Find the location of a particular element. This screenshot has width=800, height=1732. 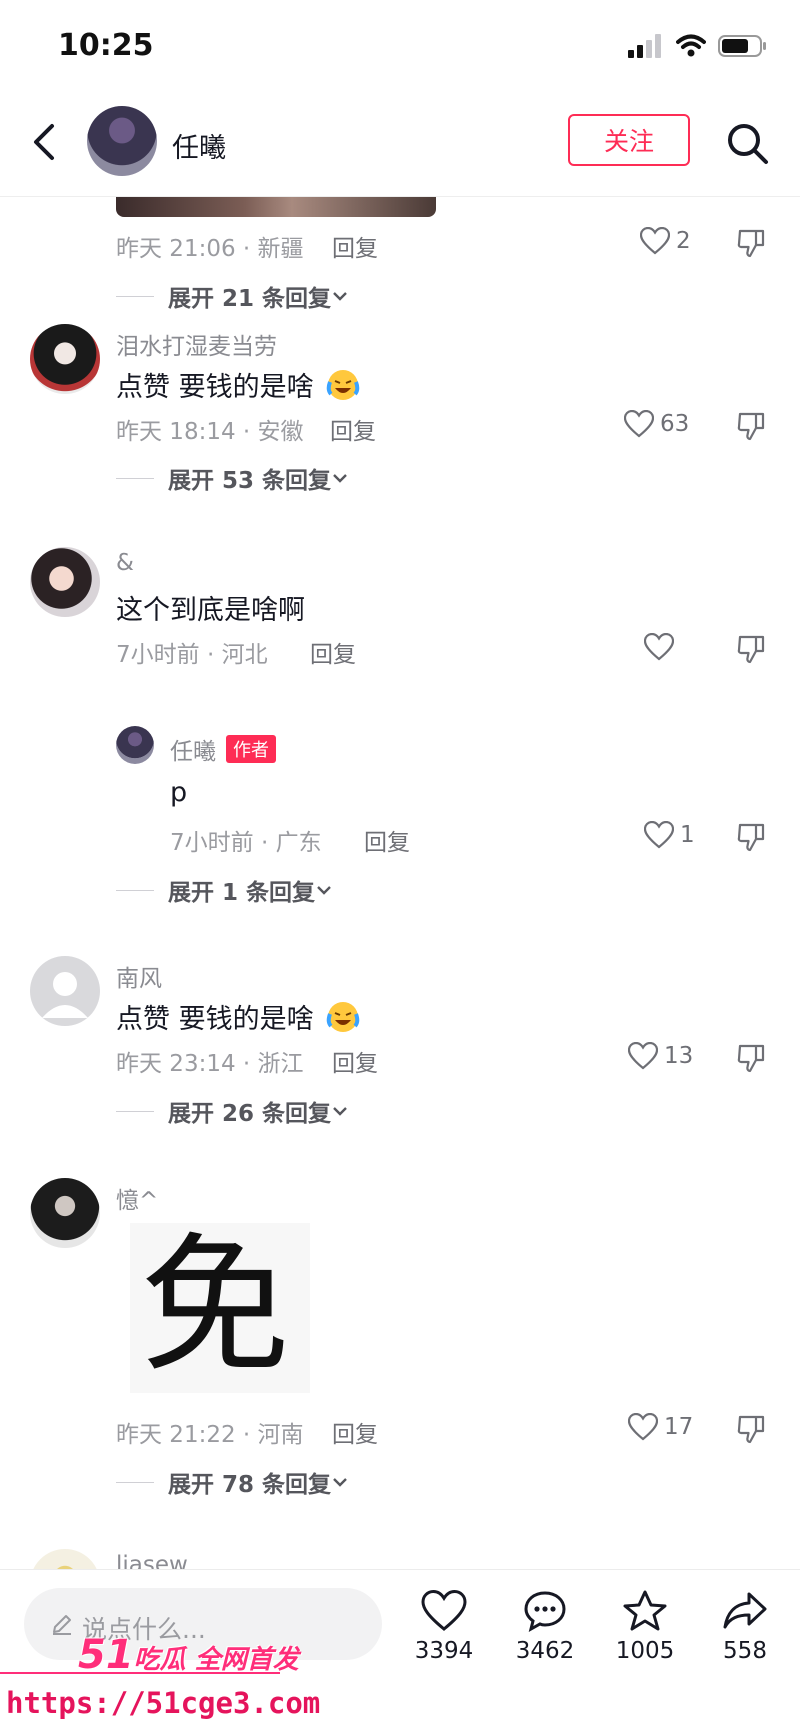

favorite-total: 1005 is located at coordinates (645, 1651).